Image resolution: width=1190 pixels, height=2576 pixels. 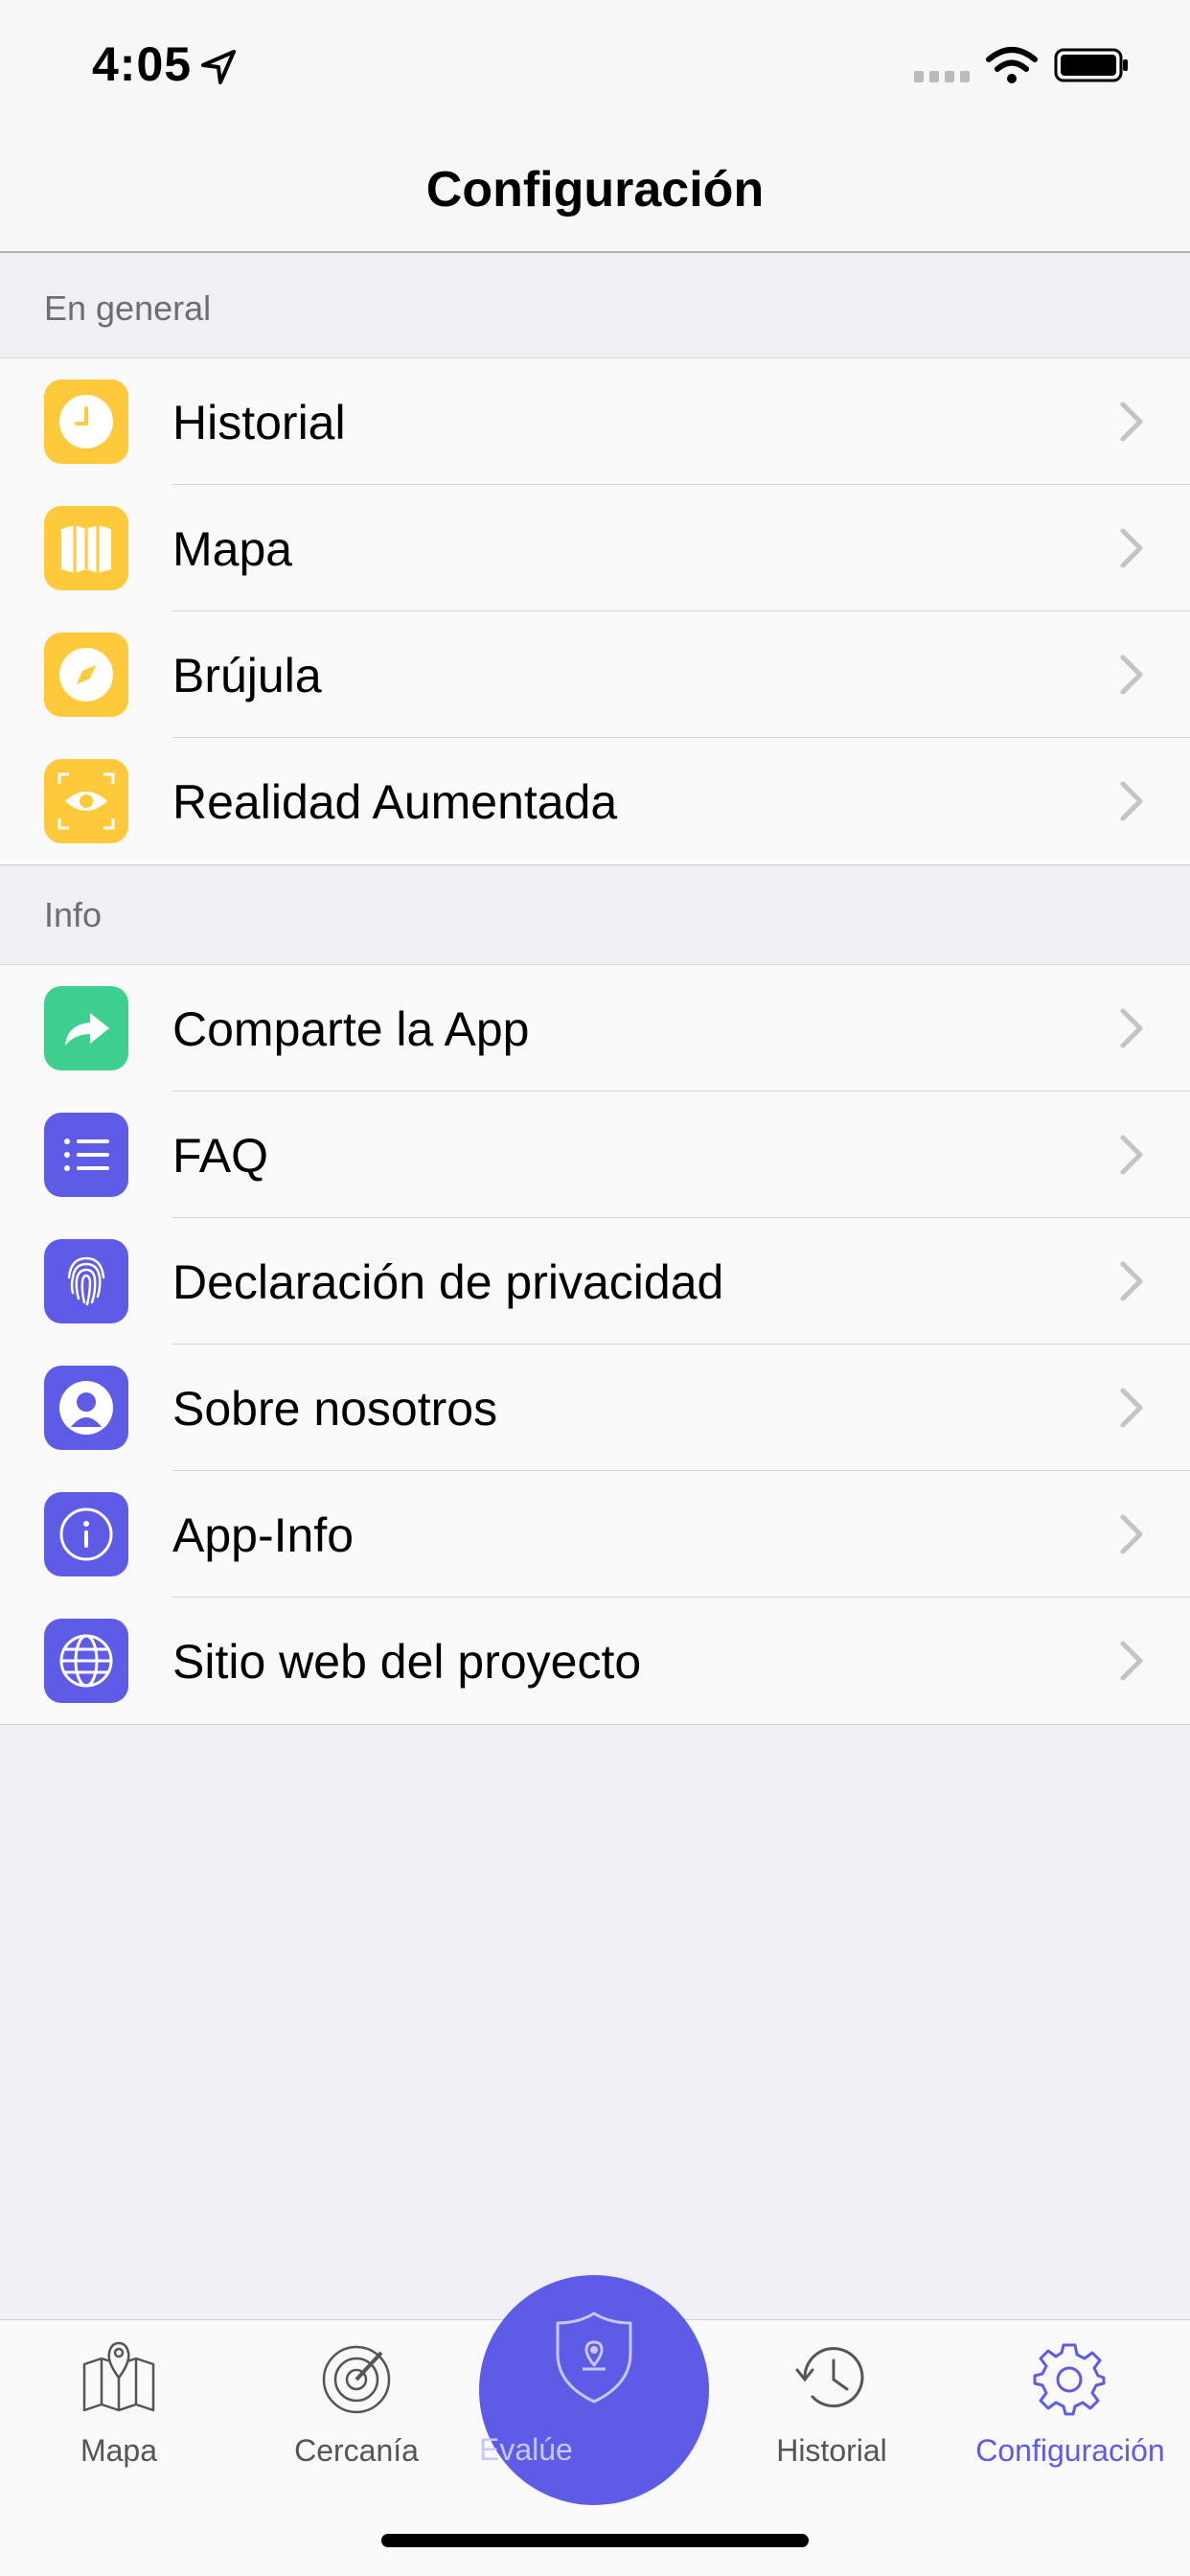 I want to click on row-label: Historial, so click(x=259, y=422).